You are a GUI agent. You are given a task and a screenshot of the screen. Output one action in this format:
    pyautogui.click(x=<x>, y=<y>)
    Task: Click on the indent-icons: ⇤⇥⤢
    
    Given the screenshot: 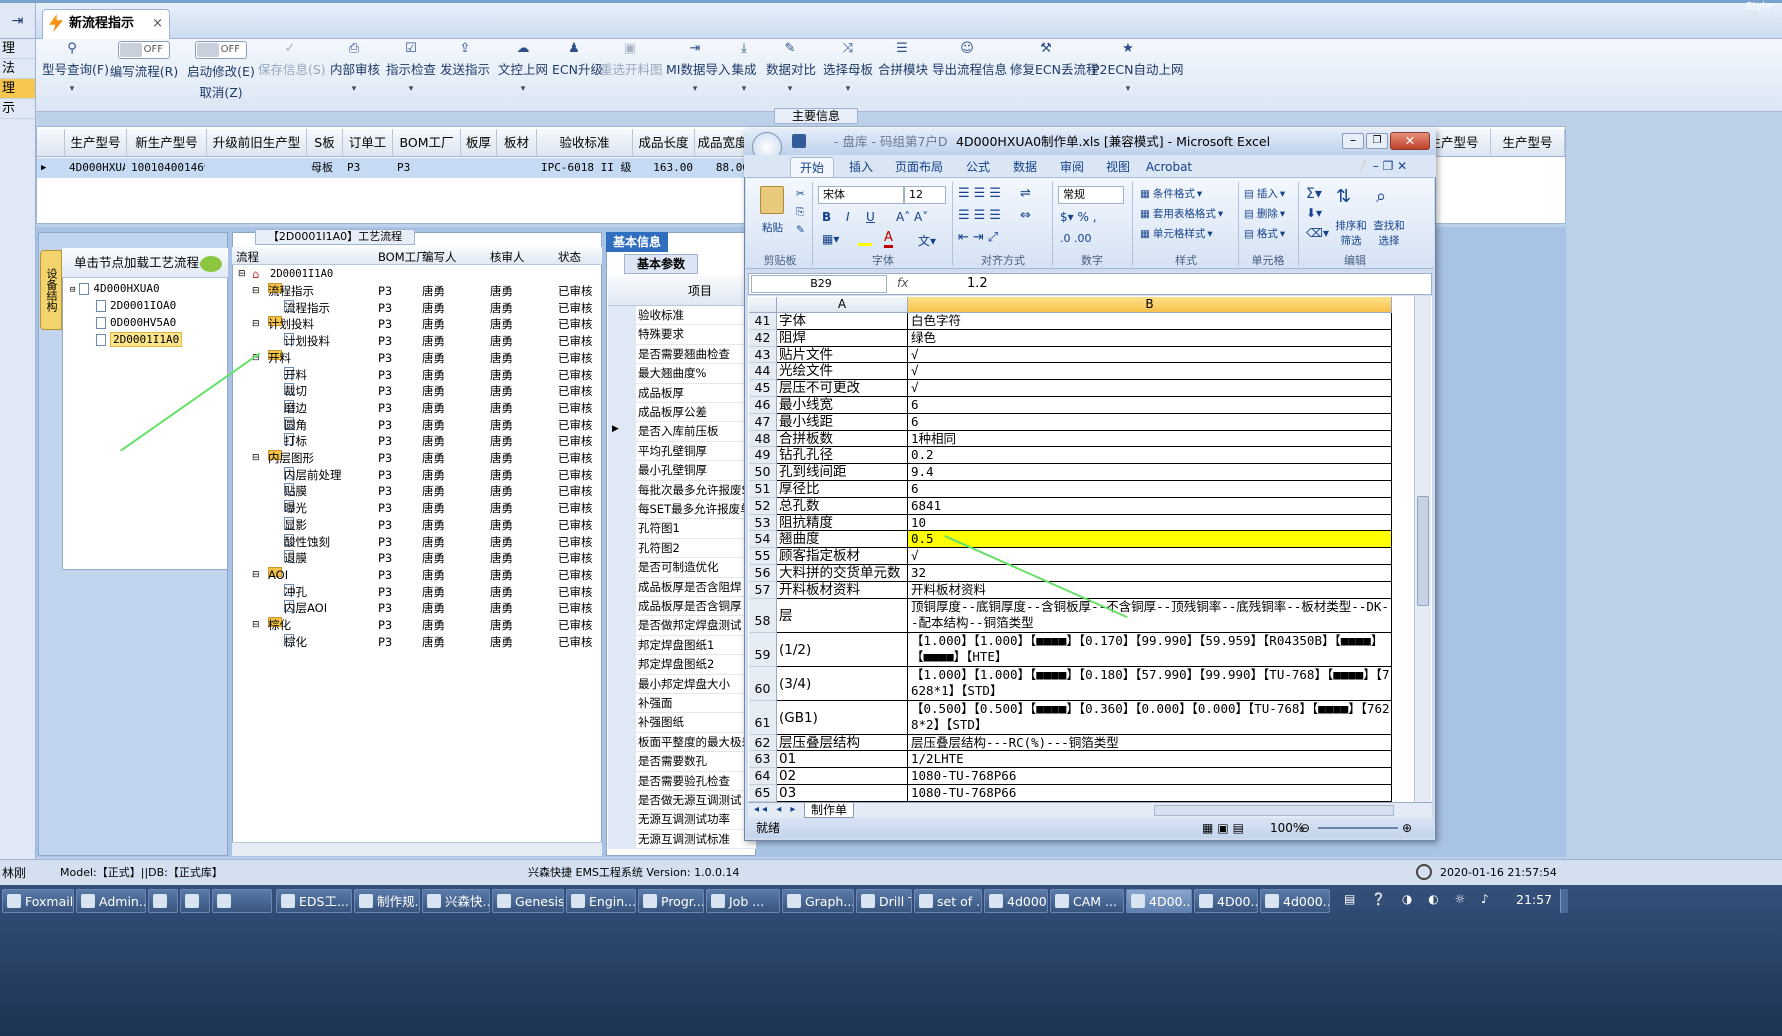 What is the action you would take?
    pyautogui.click(x=980, y=237)
    